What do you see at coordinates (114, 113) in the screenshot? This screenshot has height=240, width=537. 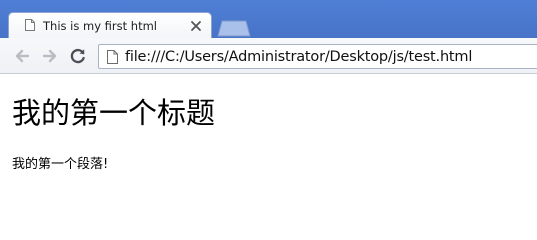 I see `page-heading: 我的第一个标题` at bounding box center [114, 113].